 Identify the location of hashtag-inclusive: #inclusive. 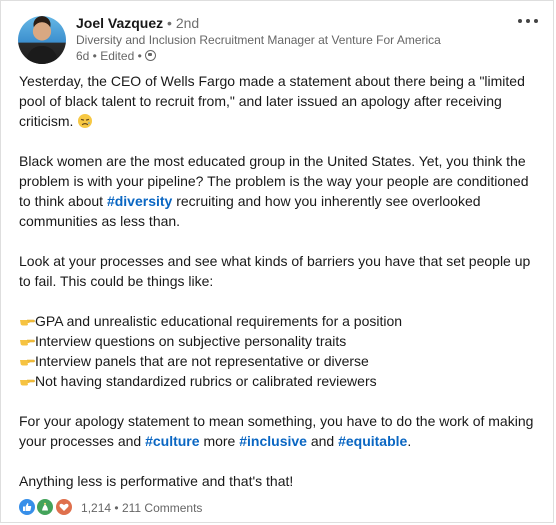
(273, 441).